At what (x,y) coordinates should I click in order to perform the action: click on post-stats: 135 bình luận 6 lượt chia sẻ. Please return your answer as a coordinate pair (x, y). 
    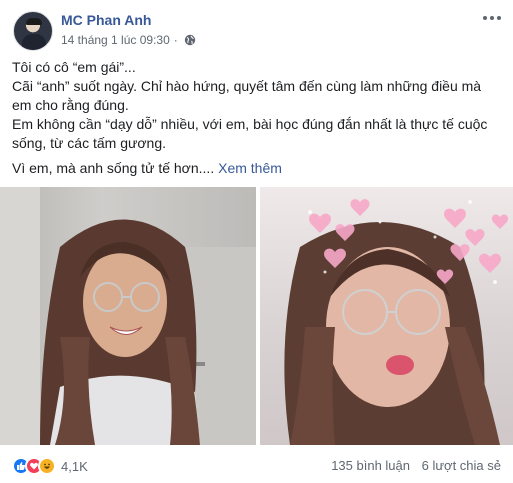
    Looking at the image, I should click on (416, 465).